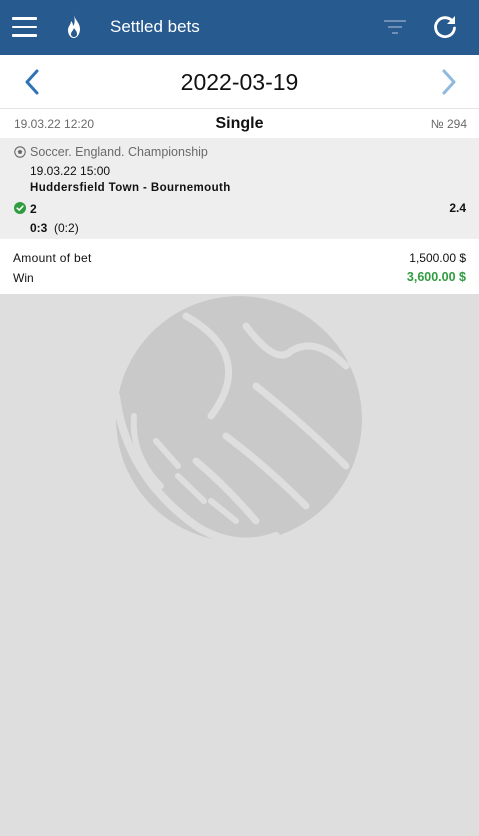  I want to click on half-time-score: (0:2), so click(66, 228).